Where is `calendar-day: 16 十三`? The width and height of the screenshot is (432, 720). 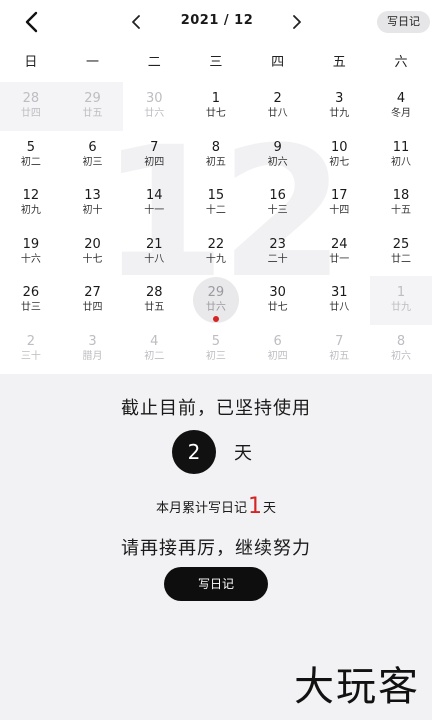
calendar-day: 16 十三 is located at coordinates (278, 203).